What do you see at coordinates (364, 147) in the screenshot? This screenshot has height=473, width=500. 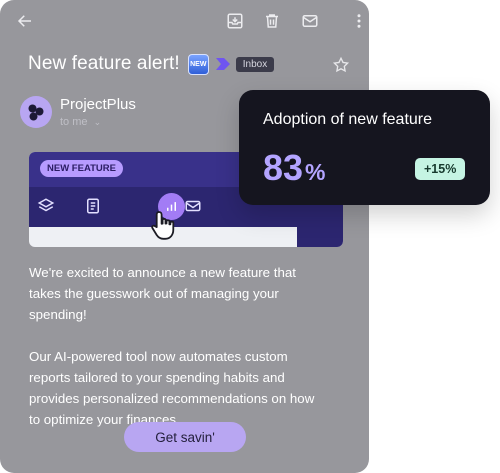 I see `adoption-stat-card: Adoption of new feature 83% +15%` at bounding box center [364, 147].